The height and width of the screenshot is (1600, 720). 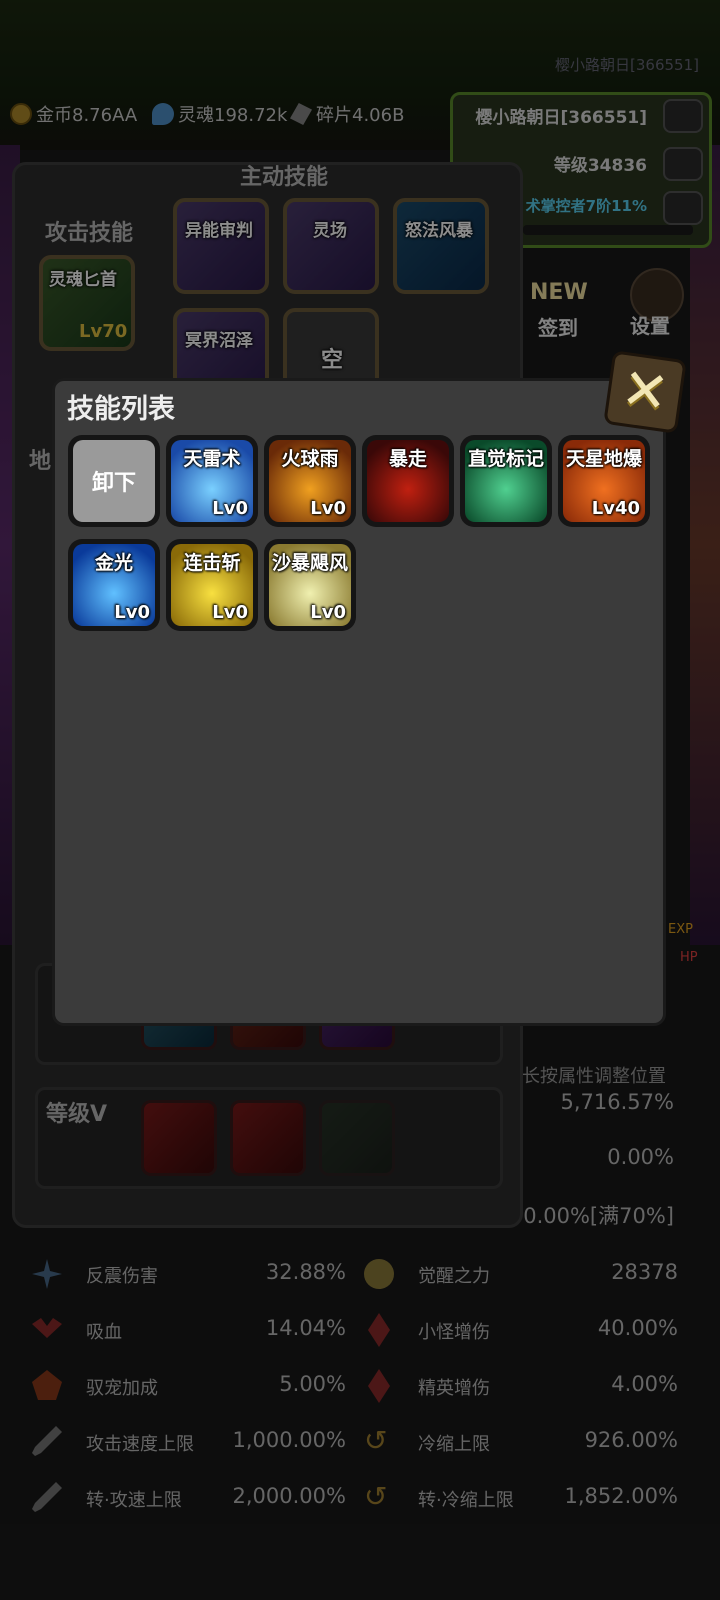 I want to click on golden-light-skill-icon: 金光 Lv0, so click(x=114, y=585).